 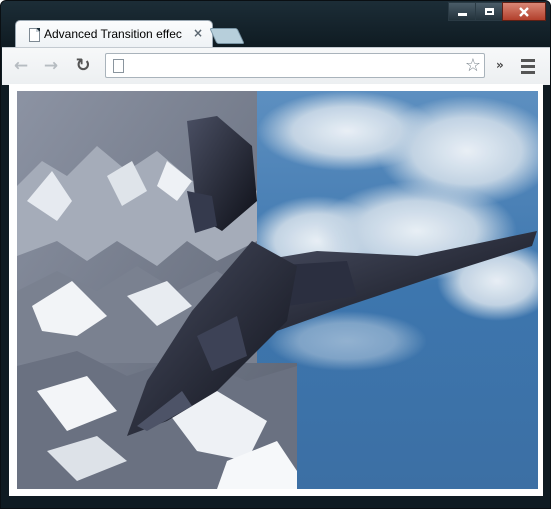 I want to click on window-frame-bottom, so click(x=275, y=502).